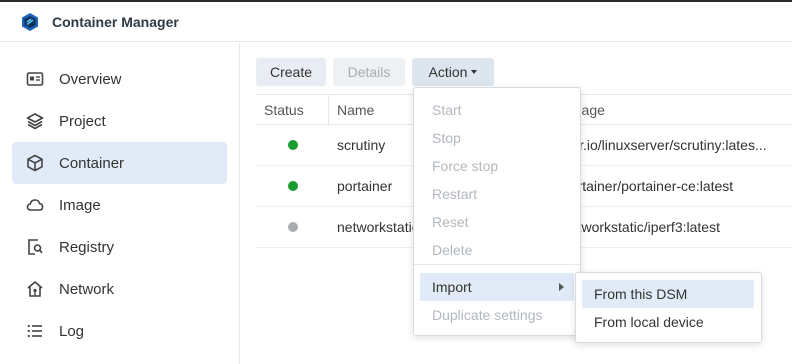  I want to click on app-title: Container Manager, so click(115, 21).